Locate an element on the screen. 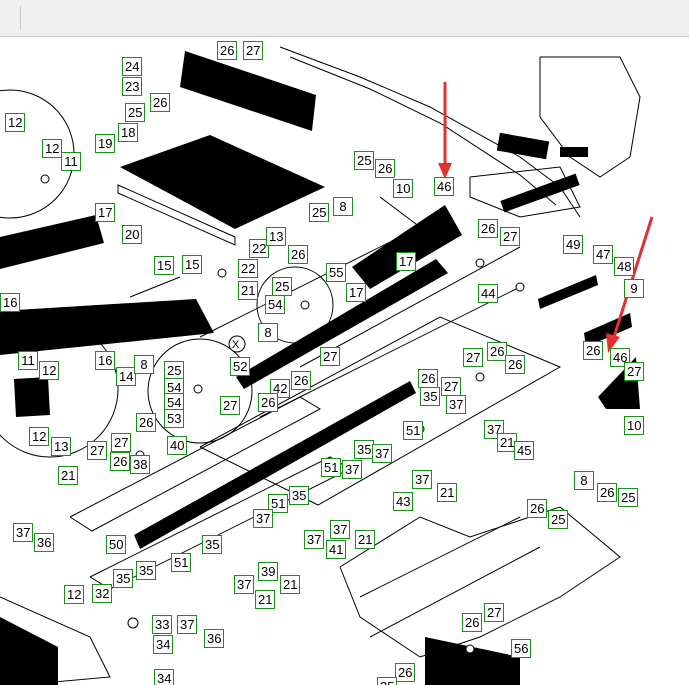  callout-label: 23 is located at coordinates (132, 86).